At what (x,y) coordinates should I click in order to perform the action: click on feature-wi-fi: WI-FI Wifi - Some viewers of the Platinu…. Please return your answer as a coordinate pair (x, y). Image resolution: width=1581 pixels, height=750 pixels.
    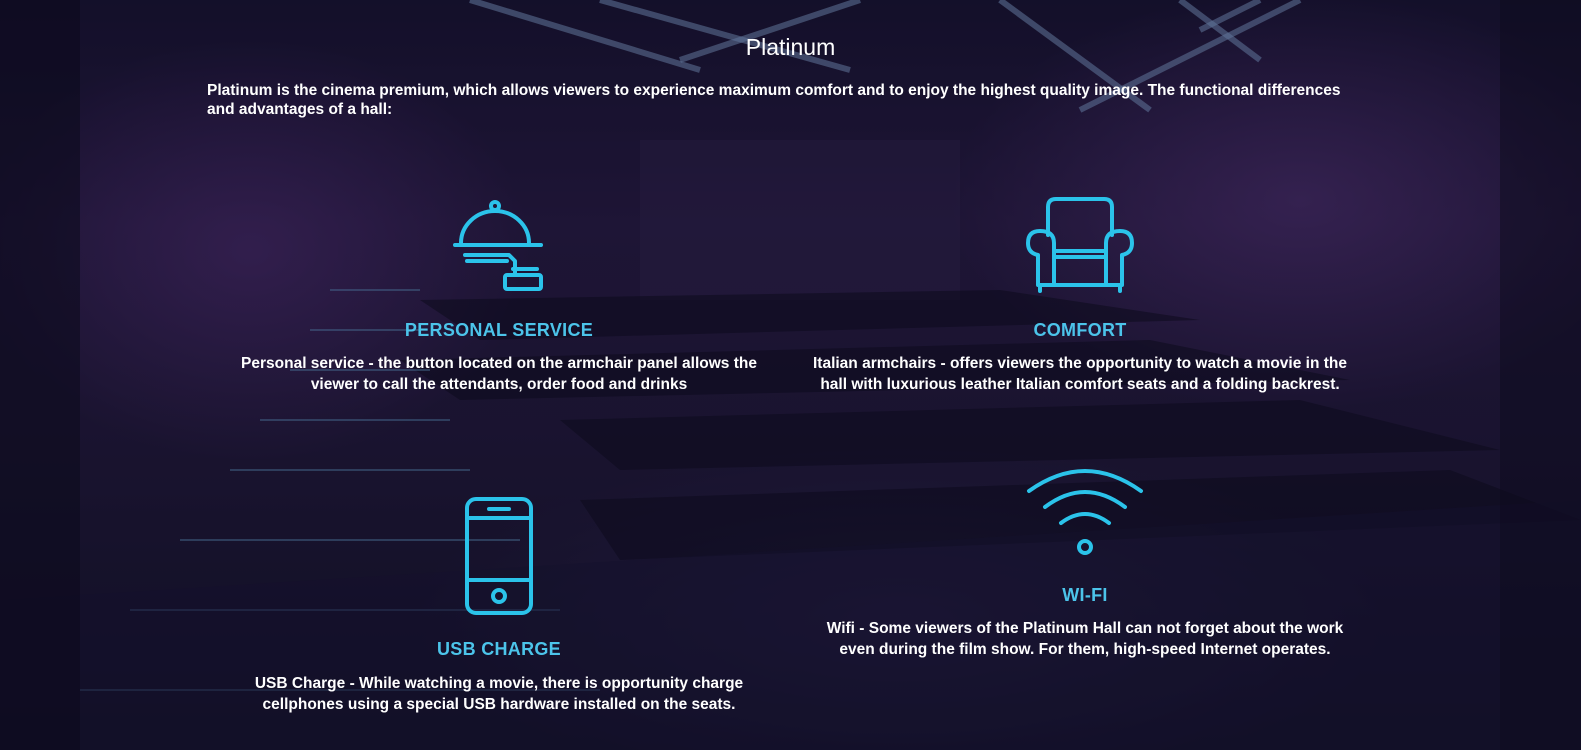
    Looking at the image, I should click on (1085, 580).